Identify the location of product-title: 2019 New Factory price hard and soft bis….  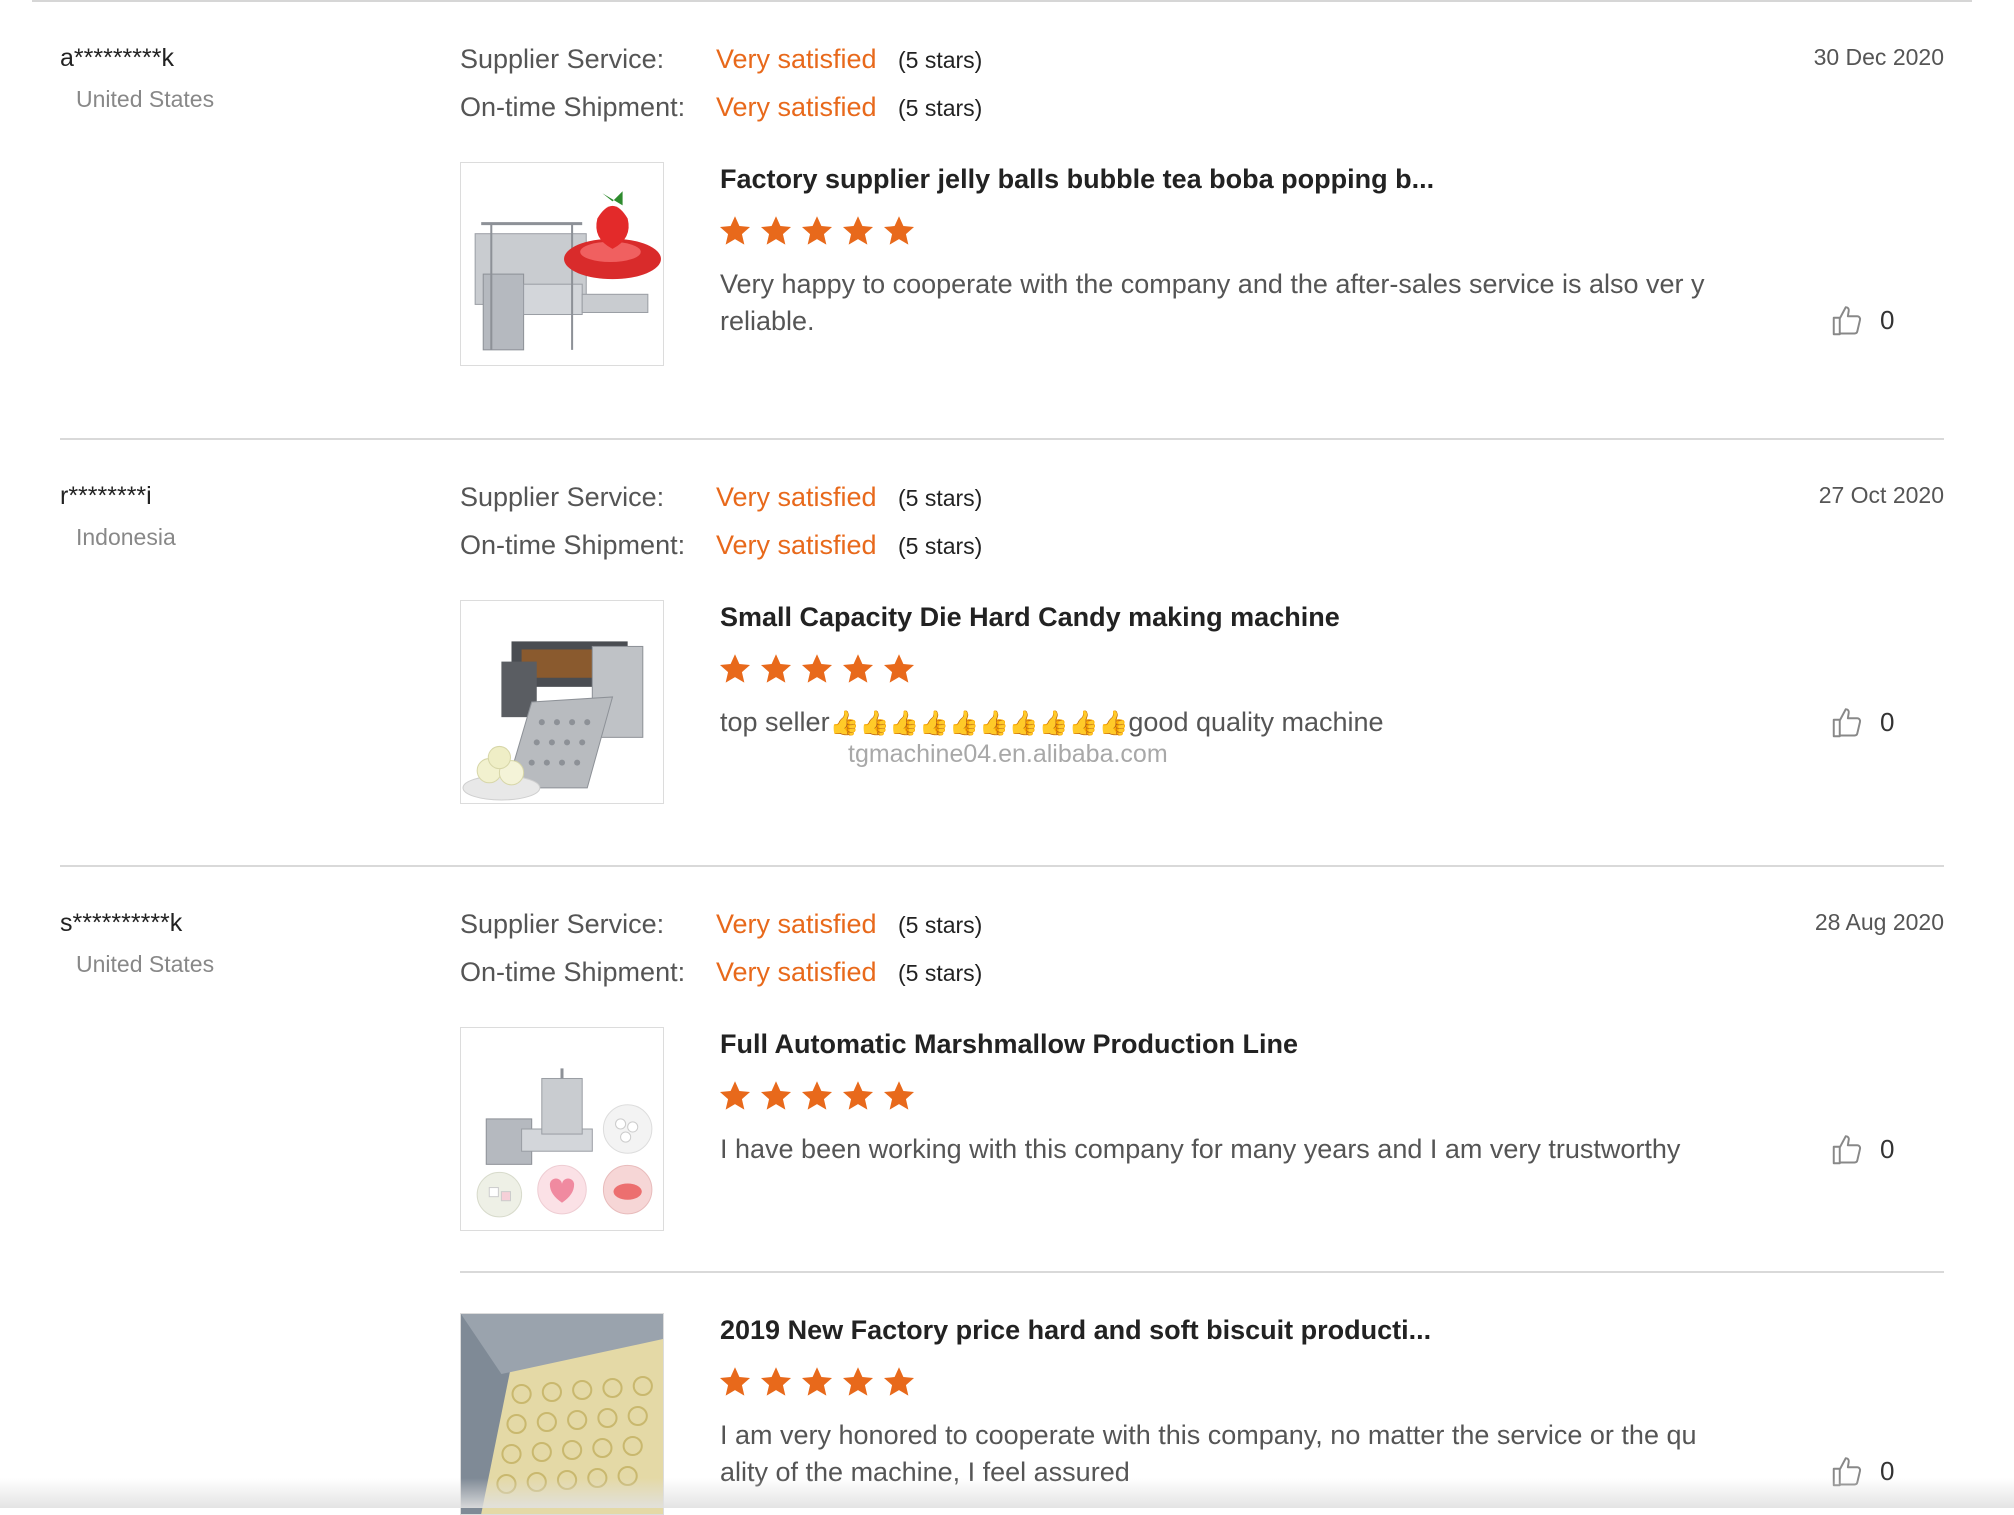
(1075, 1330).